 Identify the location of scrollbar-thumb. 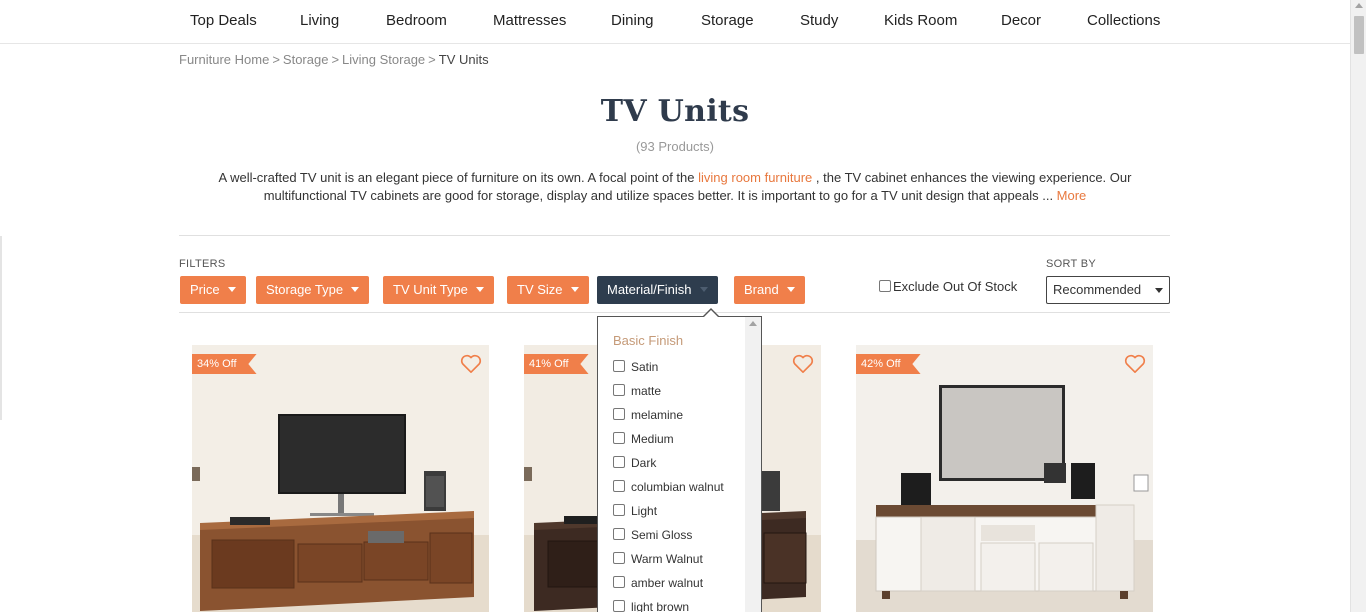
(1359, 35).